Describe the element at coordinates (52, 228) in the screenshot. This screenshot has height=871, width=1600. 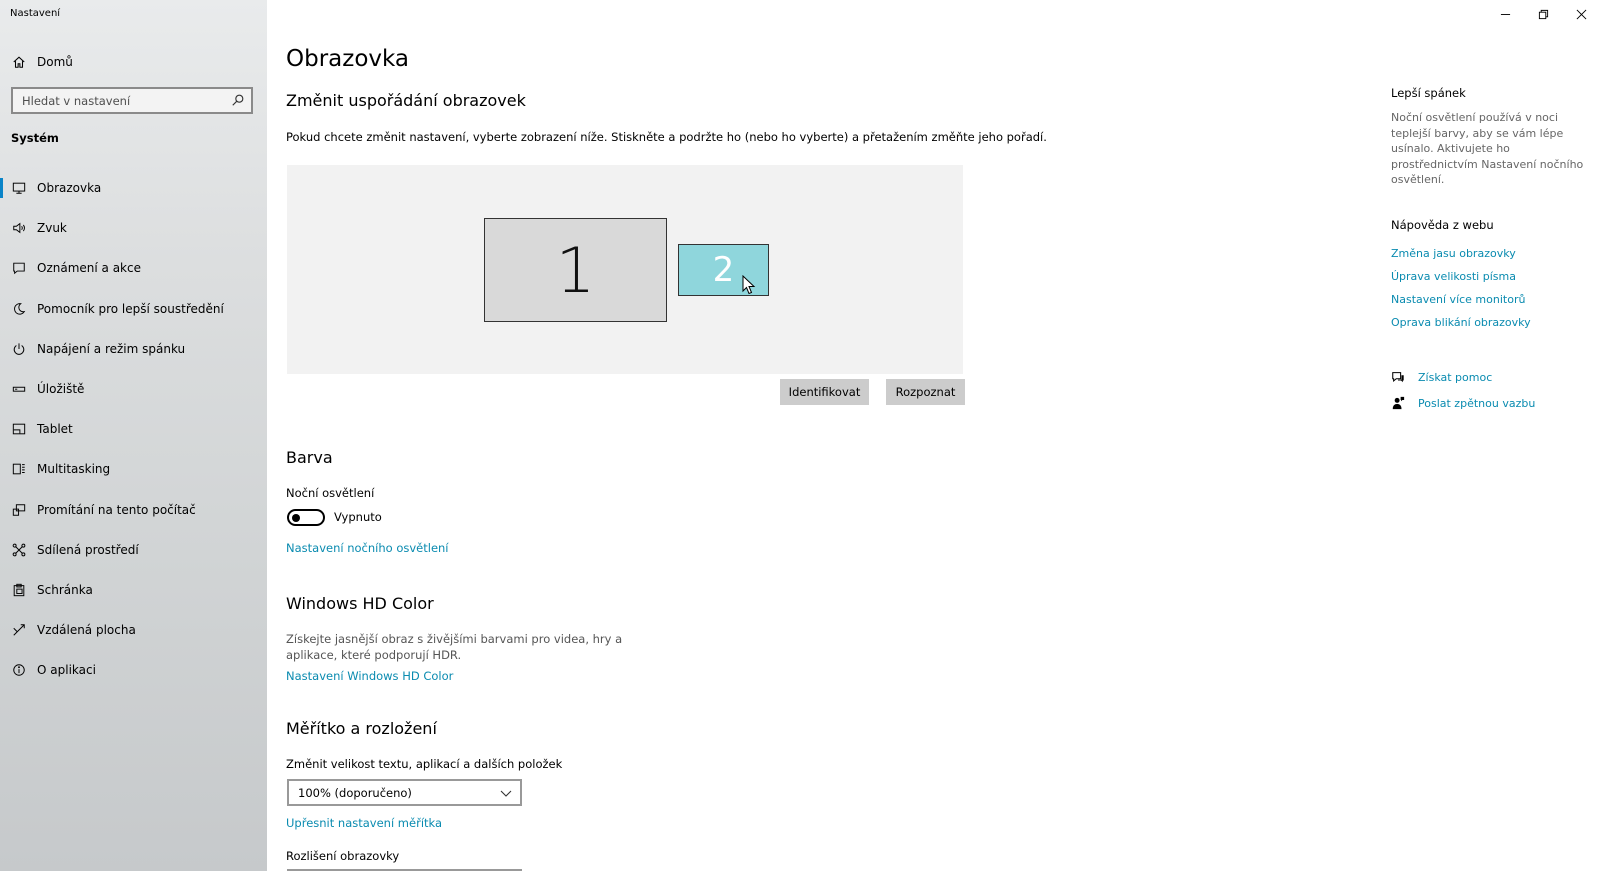
I see `sidebar-item-label: Zvuk` at that location.